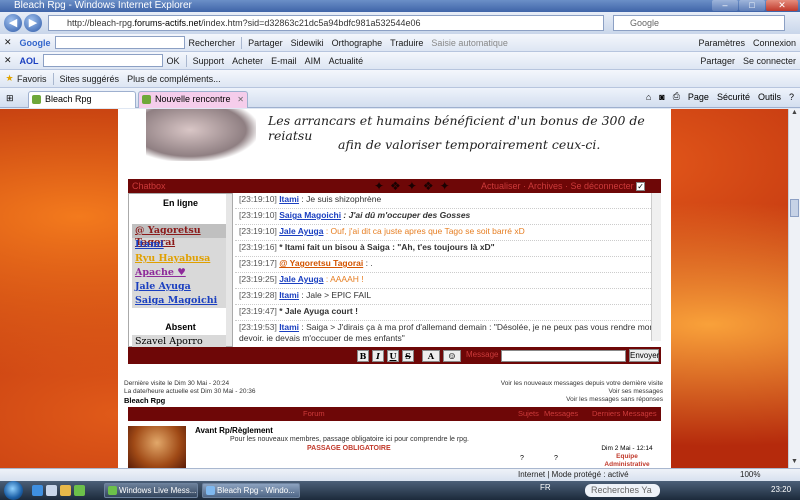 This screenshot has width=800, height=500. What do you see at coordinates (307, 42) in the screenshot?
I see `sidewiki-button: Sidewiki` at bounding box center [307, 42].